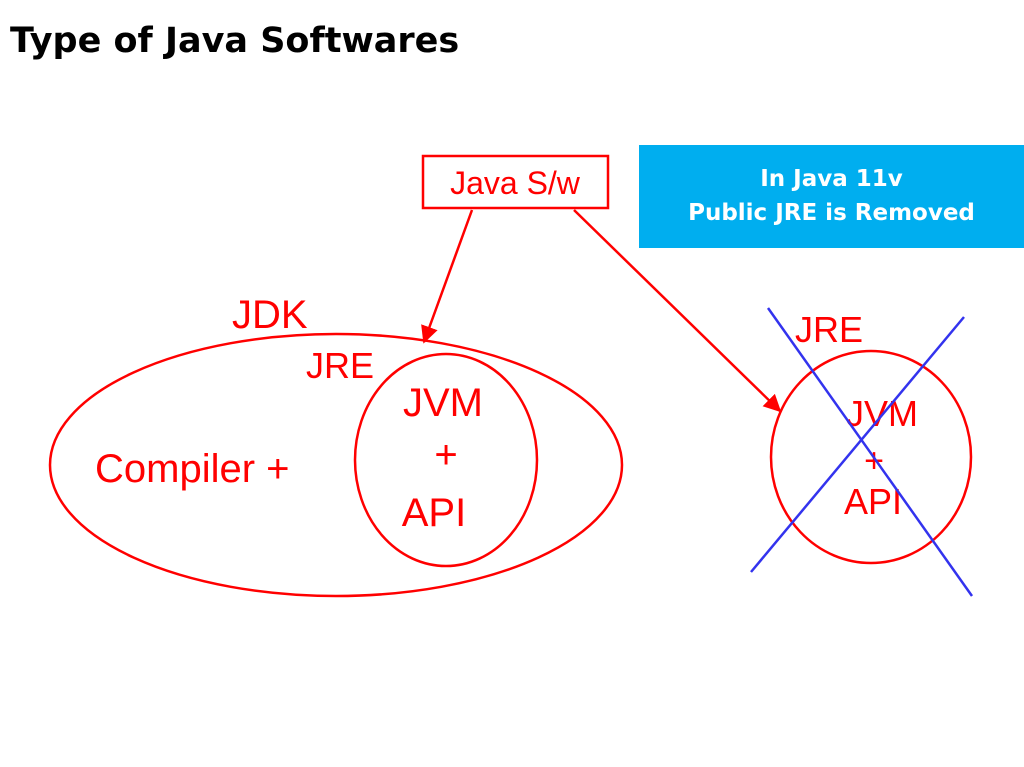 Image resolution: width=1024 pixels, height=767 pixels. I want to click on inner-jvm-label: JVM, so click(443, 403).